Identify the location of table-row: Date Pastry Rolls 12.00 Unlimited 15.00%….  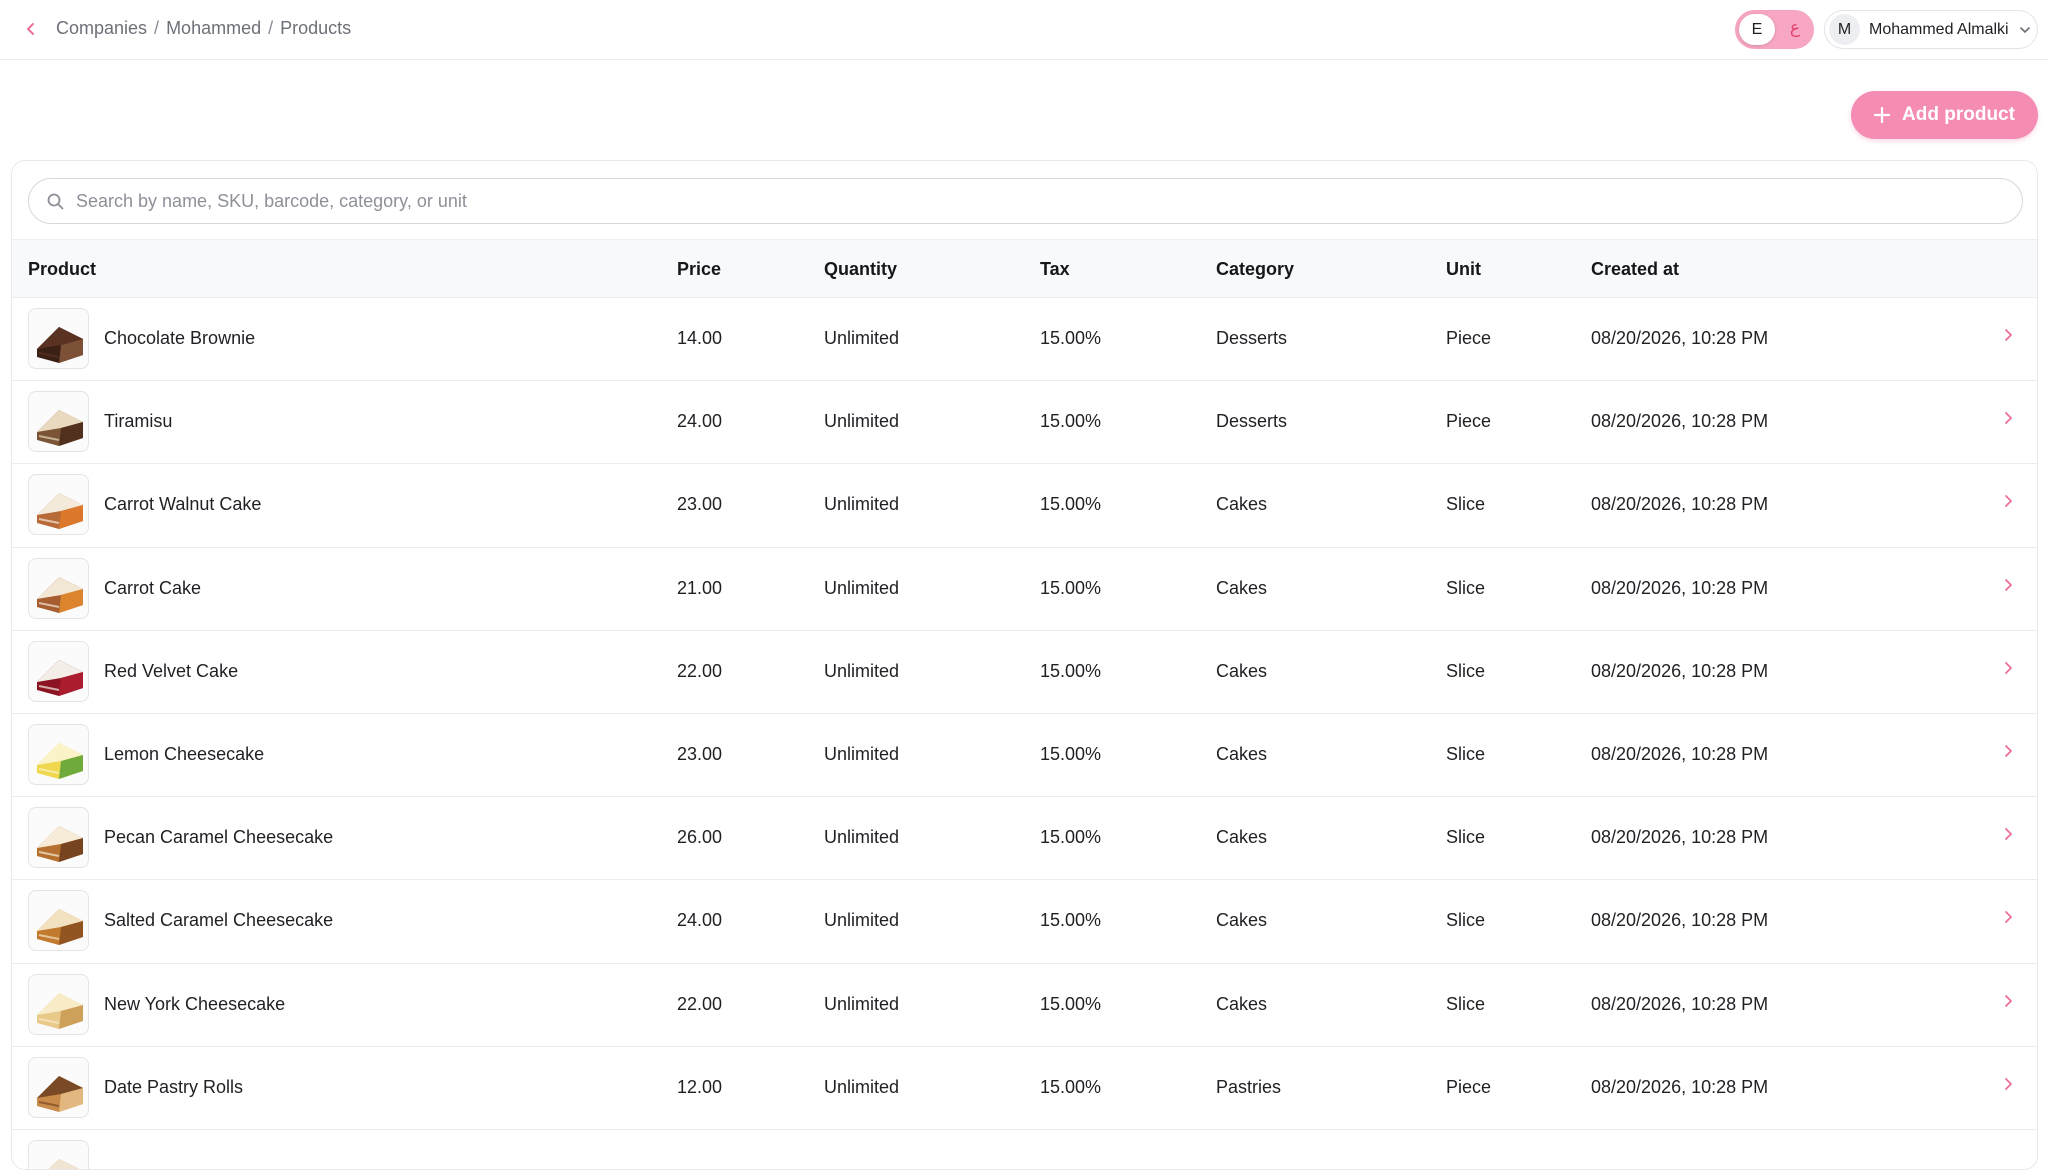
(1024, 1088).